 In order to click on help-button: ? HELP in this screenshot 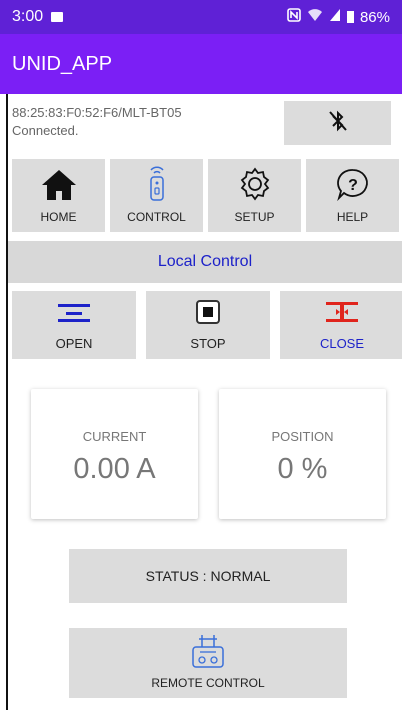, I will do `click(352, 195)`.